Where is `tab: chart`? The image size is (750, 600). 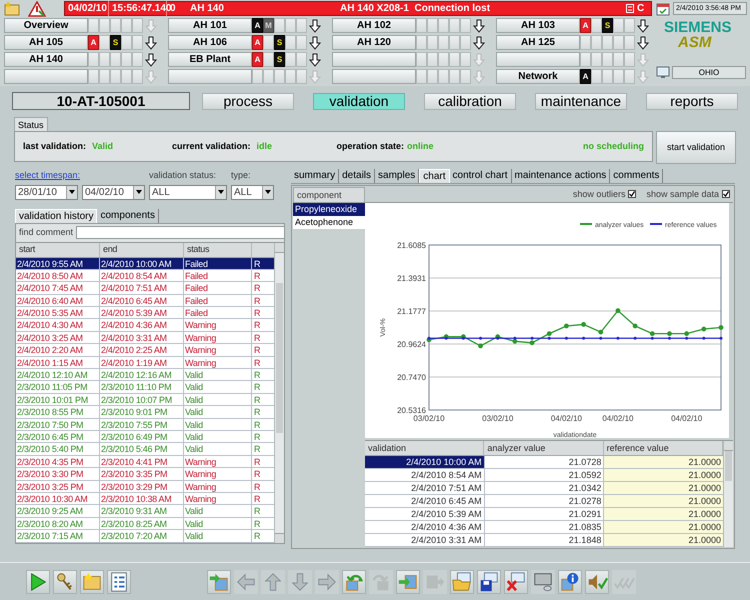 tab: chart is located at coordinates (434, 176).